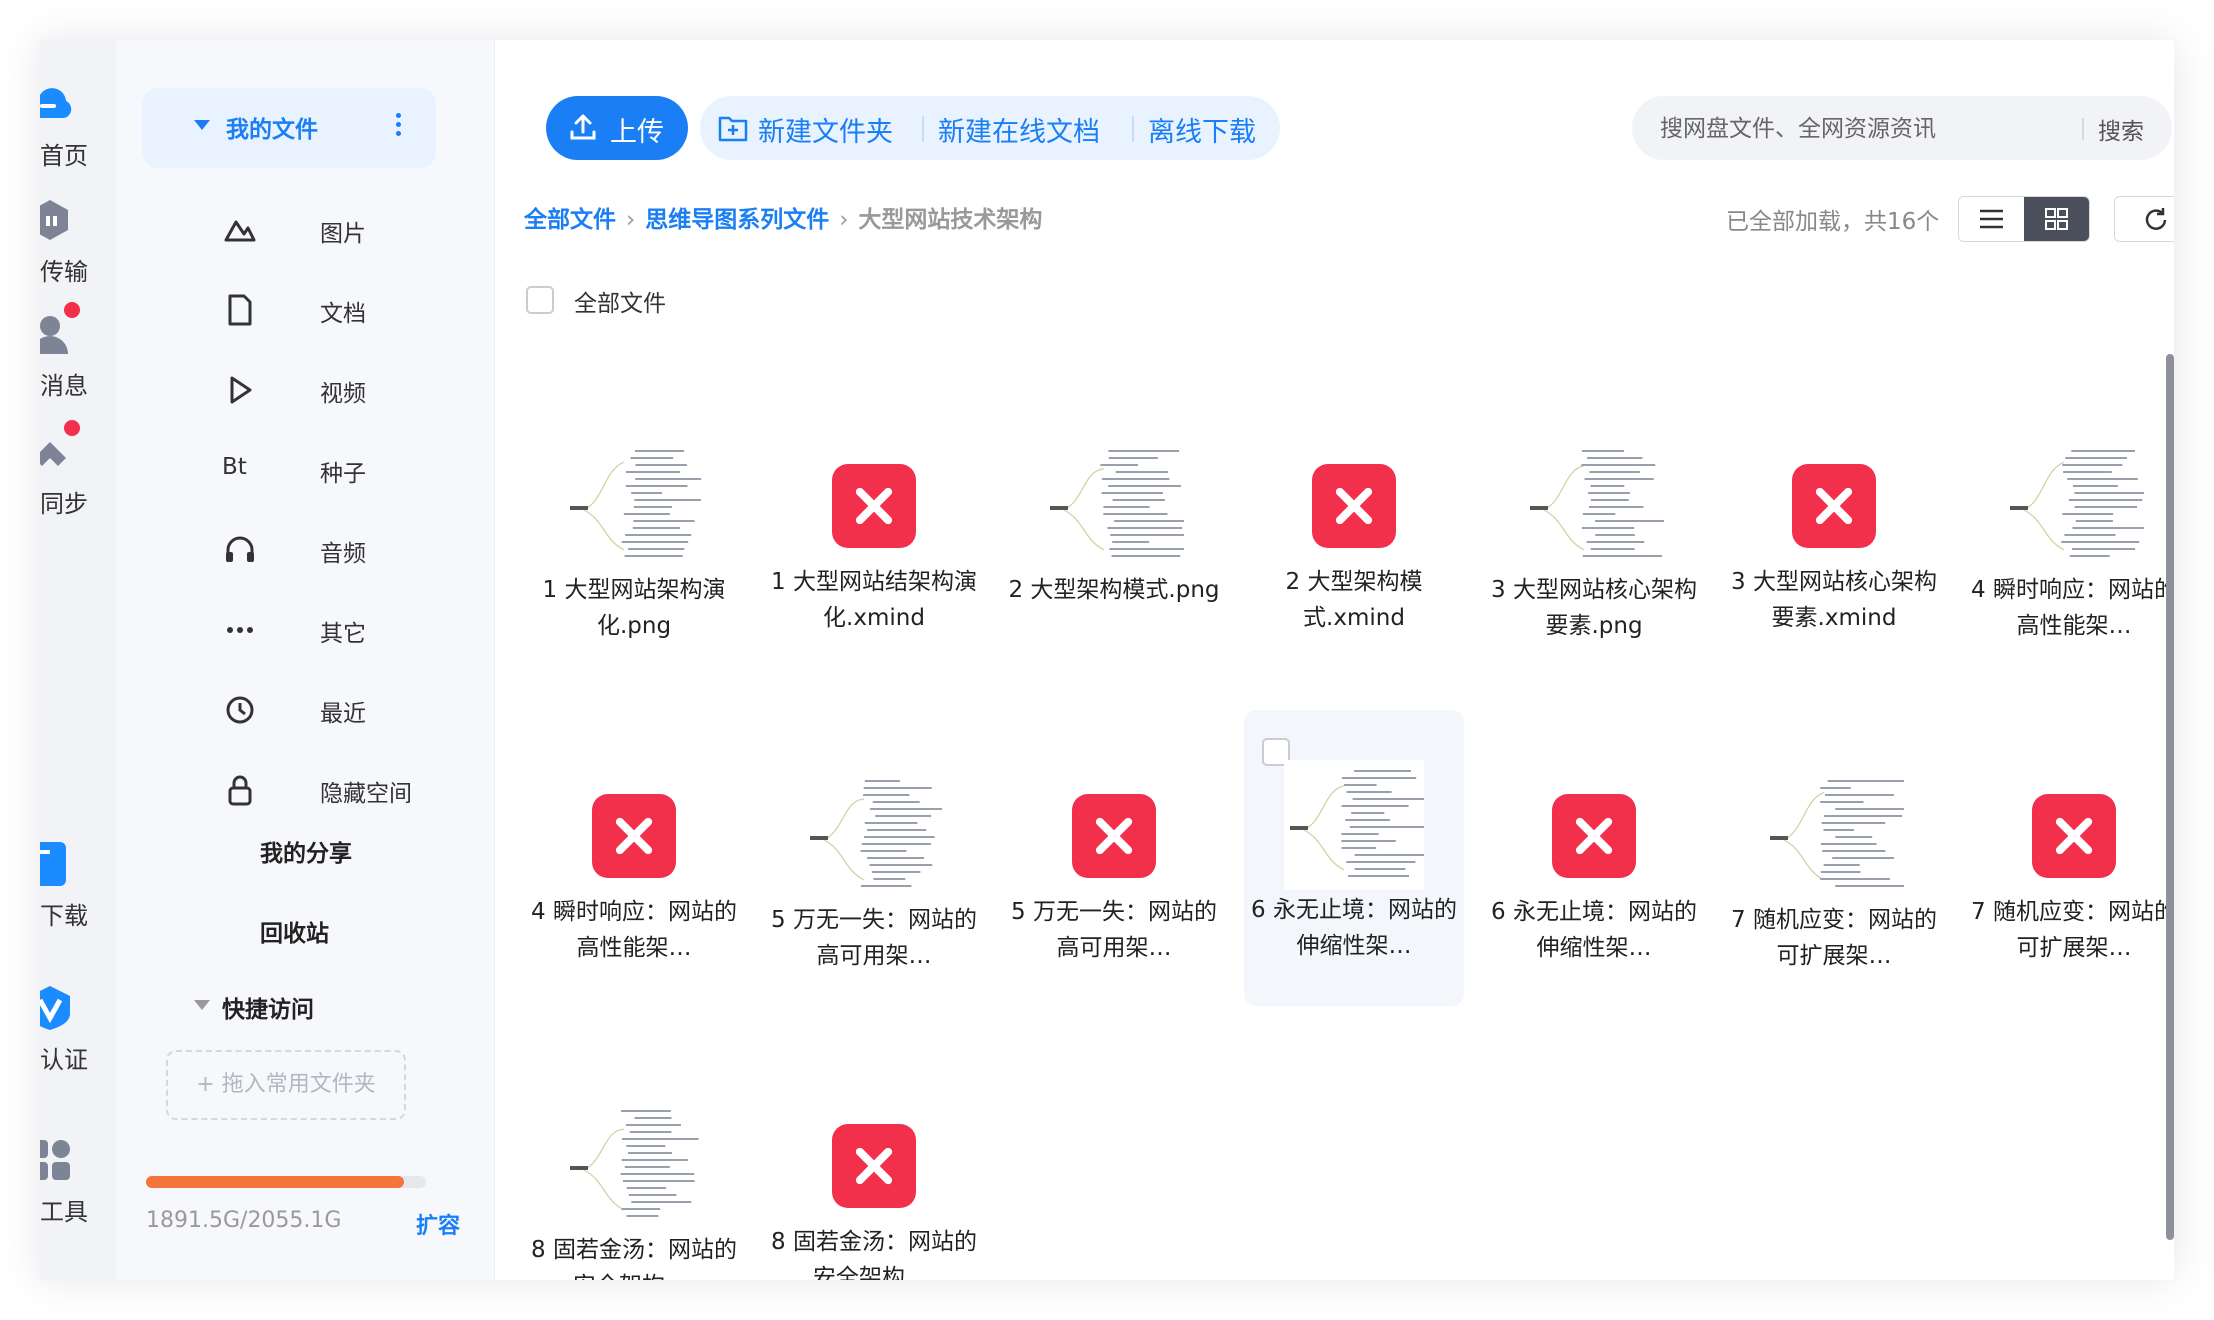 The image size is (2214, 1320). I want to click on sidebar-item-other: 其它, so click(305, 630).